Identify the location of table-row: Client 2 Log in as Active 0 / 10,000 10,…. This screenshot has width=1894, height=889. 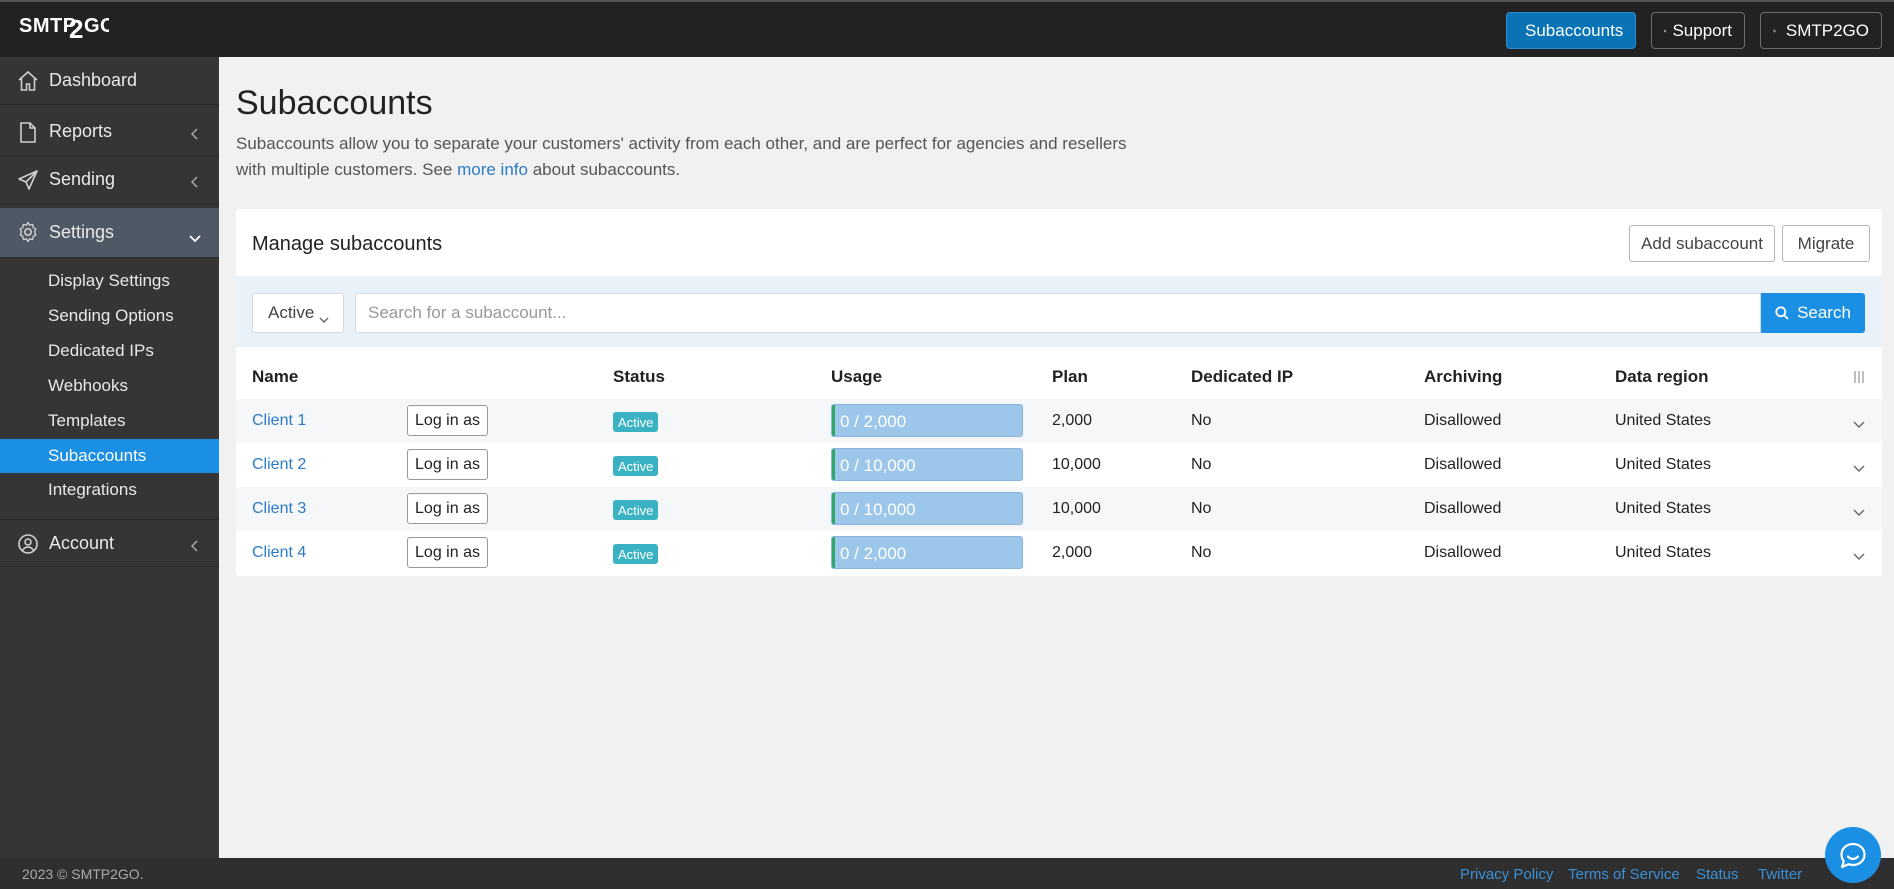
(1059, 465).